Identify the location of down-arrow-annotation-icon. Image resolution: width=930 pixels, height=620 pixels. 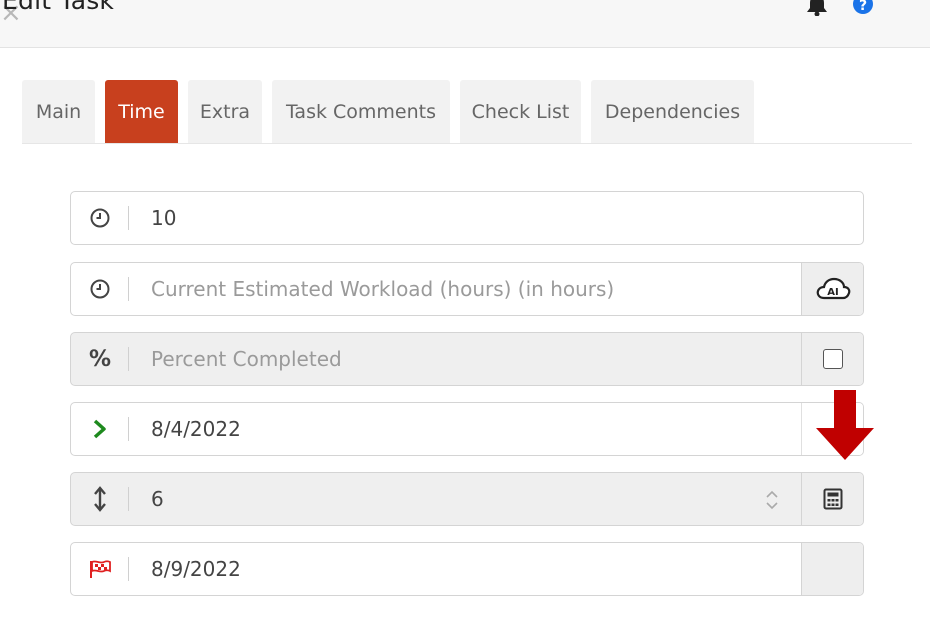
(845, 425).